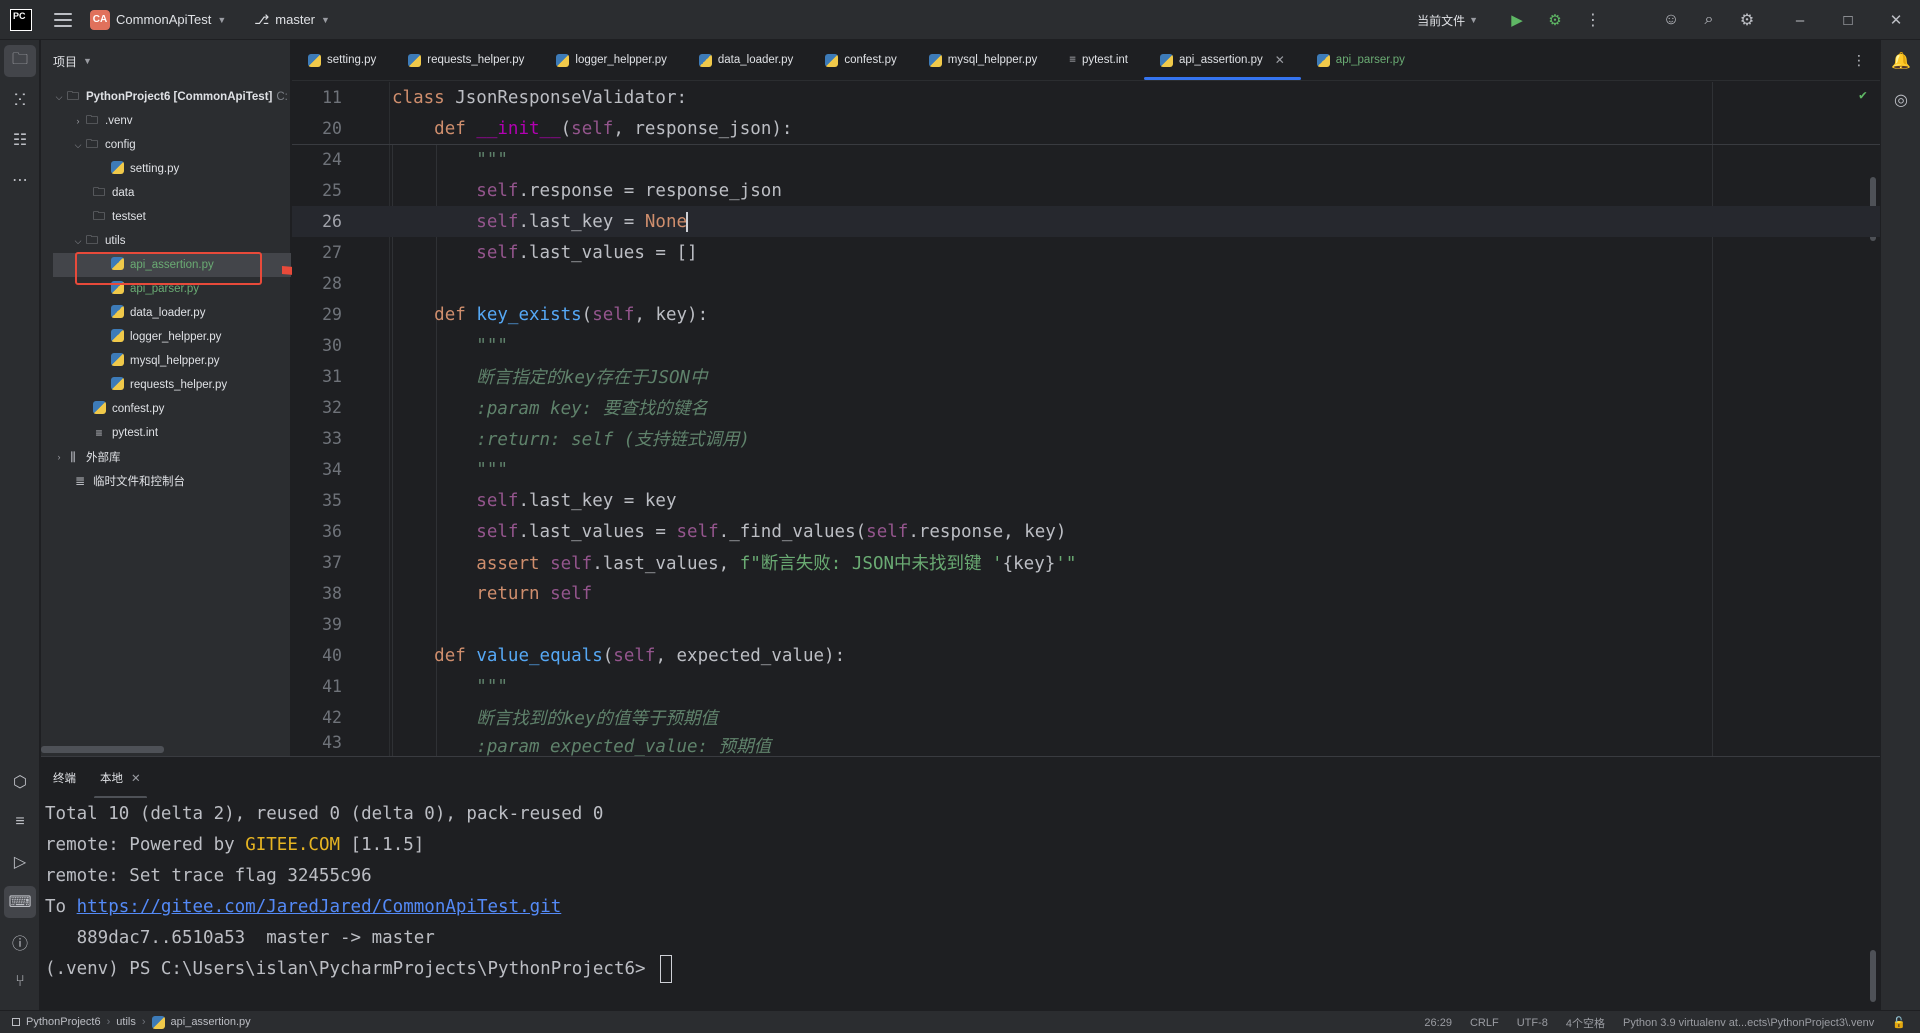  What do you see at coordinates (1086, 283) in the screenshot?
I see `code-line: 28` at bounding box center [1086, 283].